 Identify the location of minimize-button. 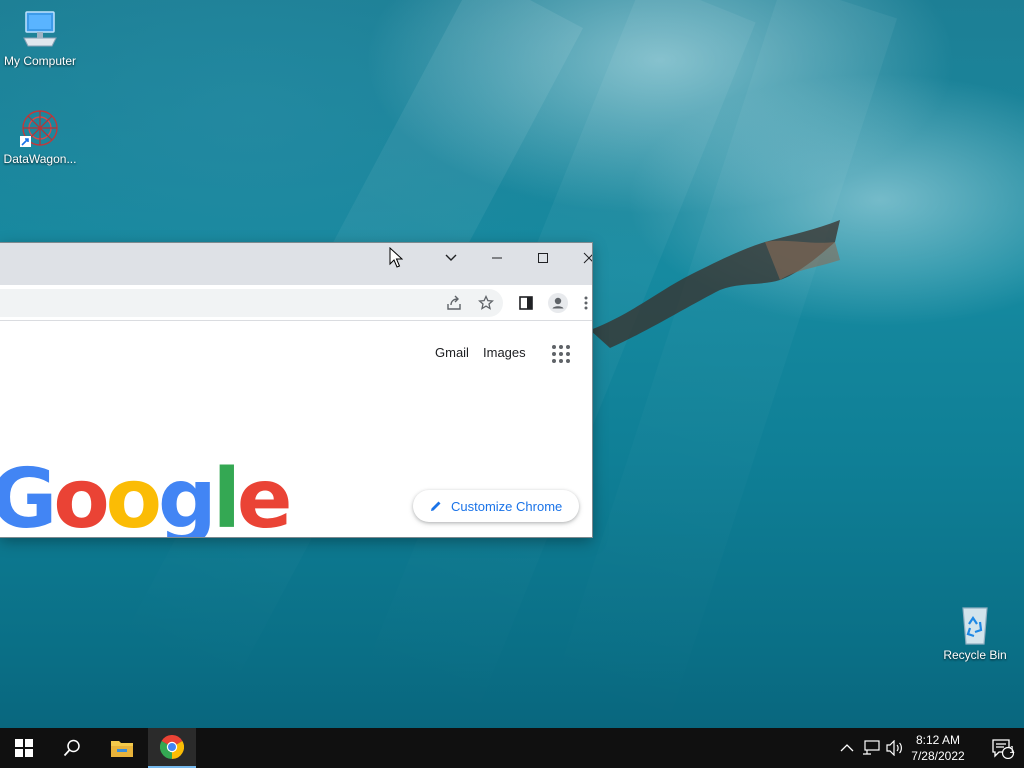
(497, 258).